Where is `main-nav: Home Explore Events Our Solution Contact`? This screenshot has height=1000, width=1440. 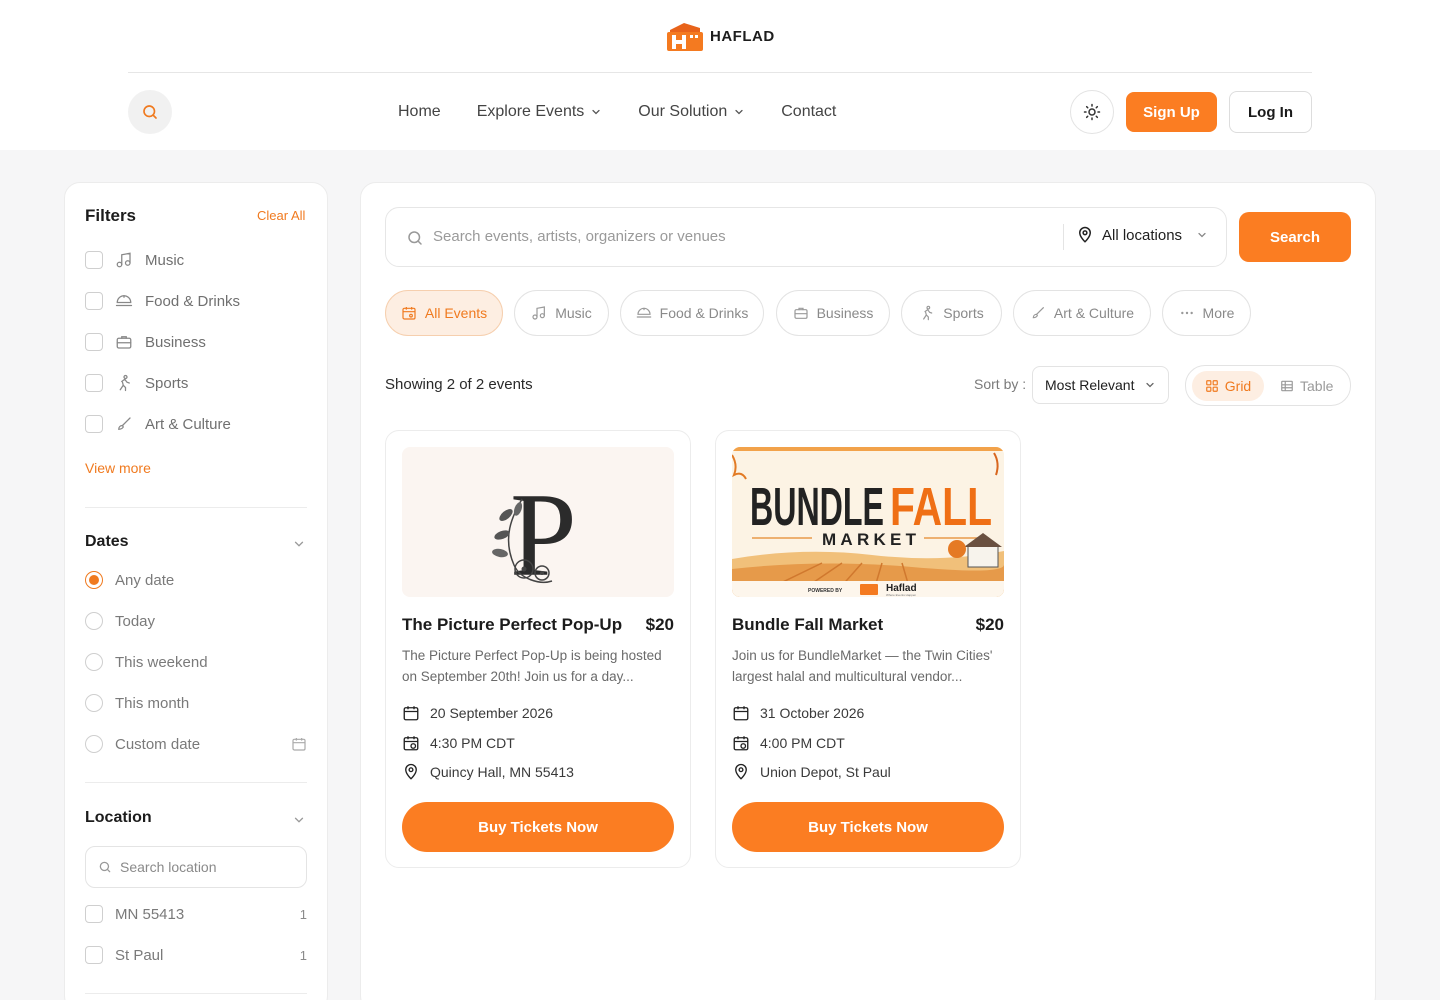
main-nav: Home Explore Events Our Solution Contact is located at coordinates (617, 112).